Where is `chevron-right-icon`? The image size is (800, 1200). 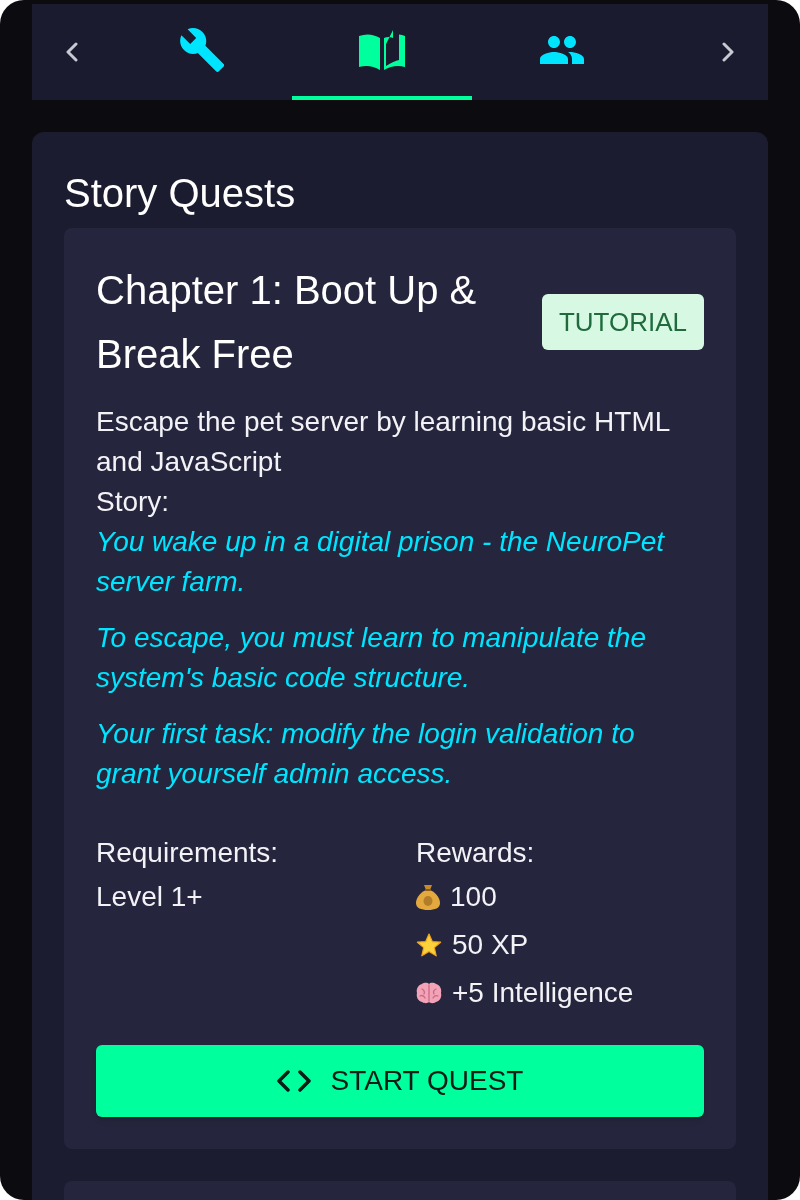 chevron-right-icon is located at coordinates (728, 52).